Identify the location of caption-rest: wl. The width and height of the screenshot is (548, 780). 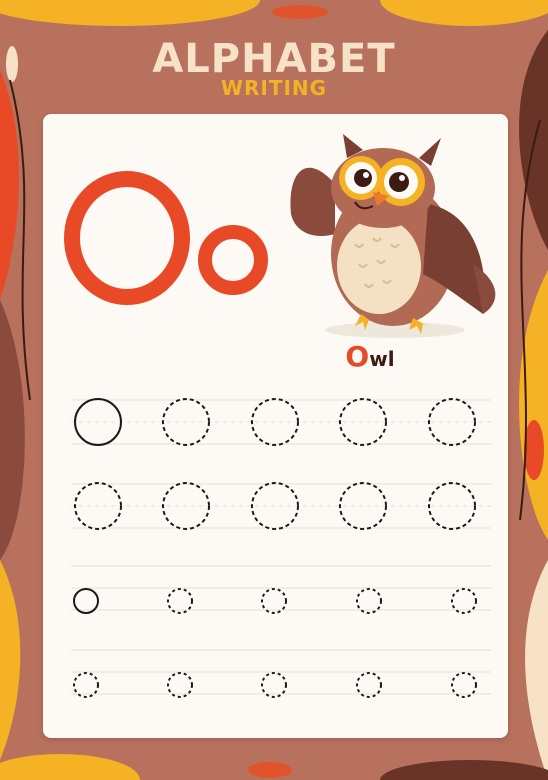
(382, 359).